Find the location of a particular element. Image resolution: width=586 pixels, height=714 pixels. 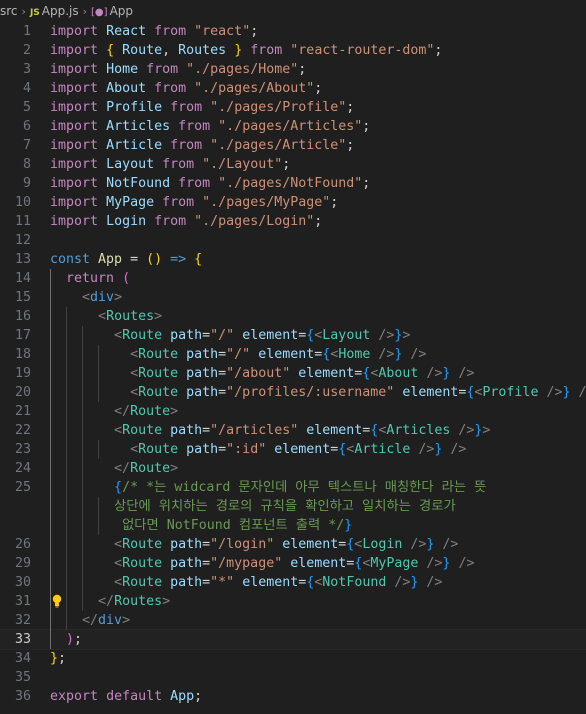

code-text: <Route path="/" element={<Home />} /> is located at coordinates (238, 354).